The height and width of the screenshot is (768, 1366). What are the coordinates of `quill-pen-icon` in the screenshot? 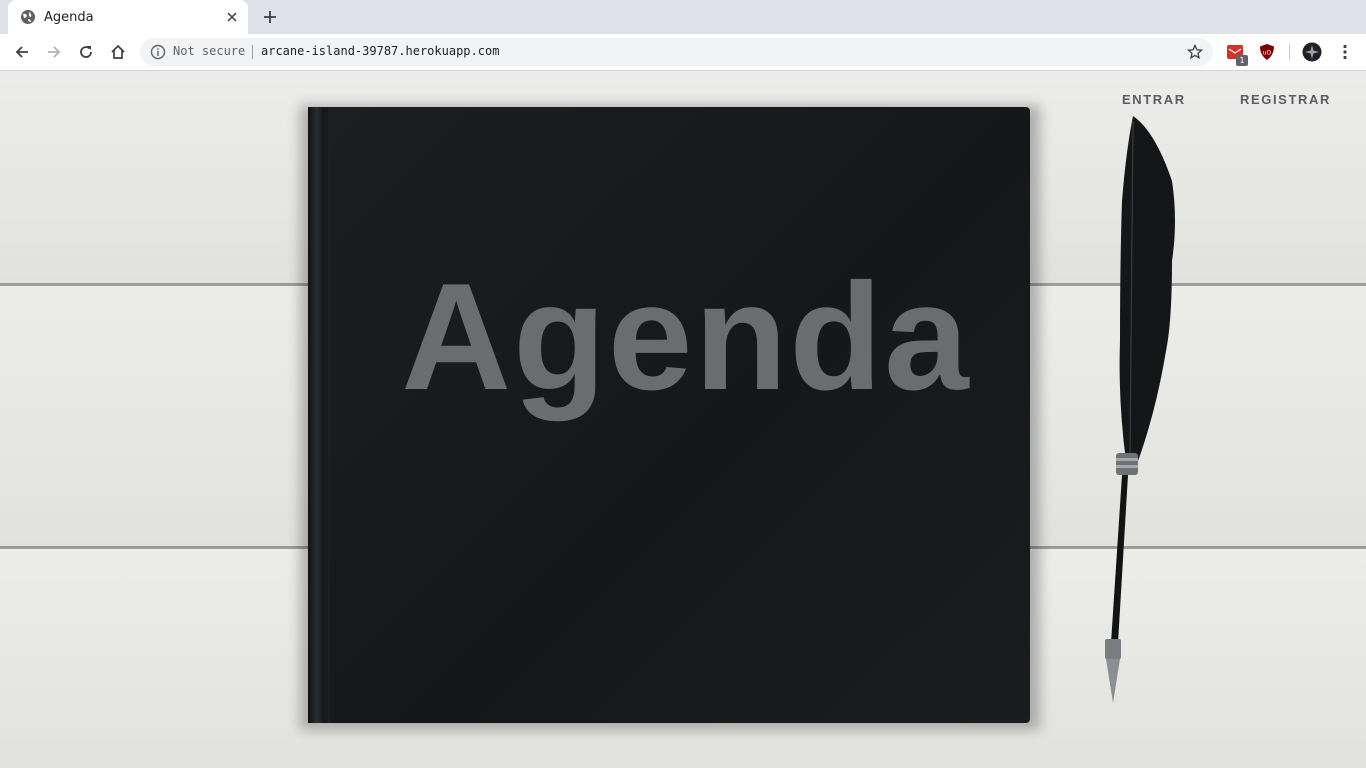 It's located at (1140, 409).